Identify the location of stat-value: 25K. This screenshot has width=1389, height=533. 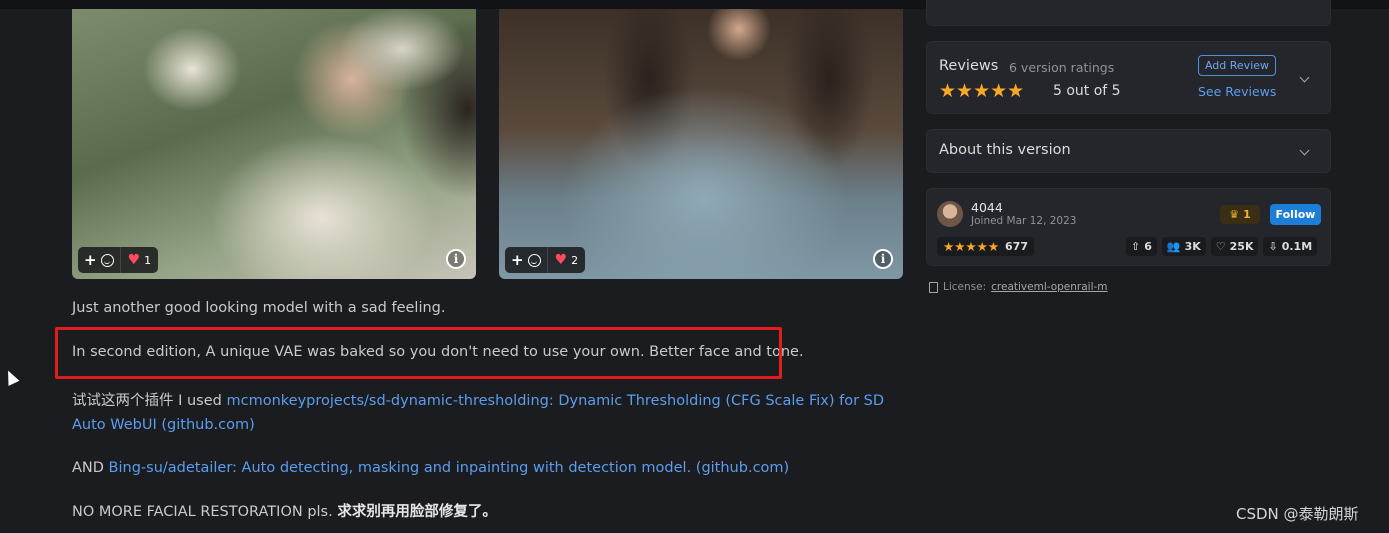
(1241, 246).